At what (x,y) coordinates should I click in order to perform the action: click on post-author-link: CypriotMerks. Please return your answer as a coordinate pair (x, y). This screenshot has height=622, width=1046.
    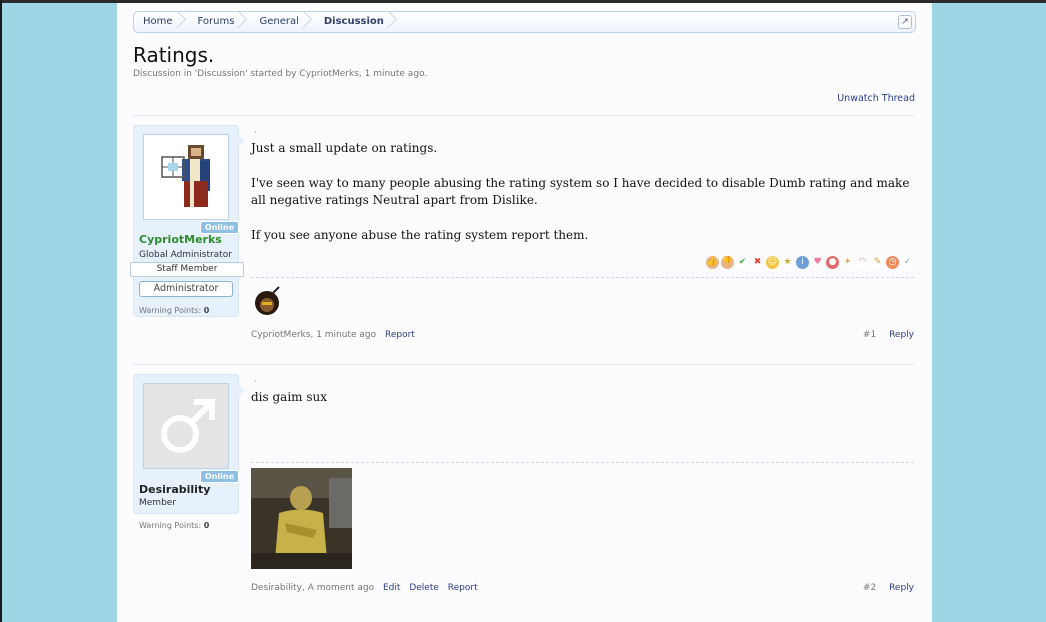
    Looking at the image, I should click on (280, 335).